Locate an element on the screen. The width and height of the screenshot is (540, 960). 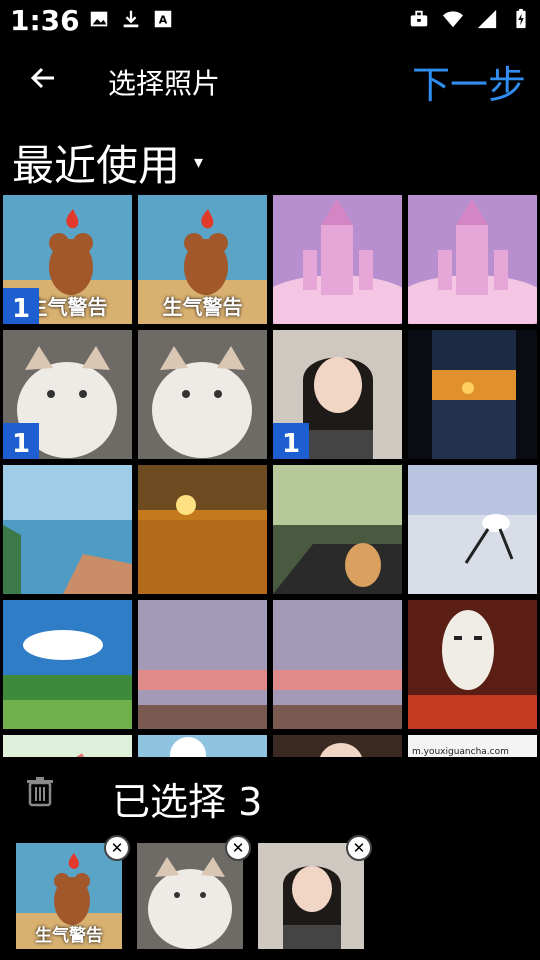
svg-text: A is located at coordinates (163, 20).